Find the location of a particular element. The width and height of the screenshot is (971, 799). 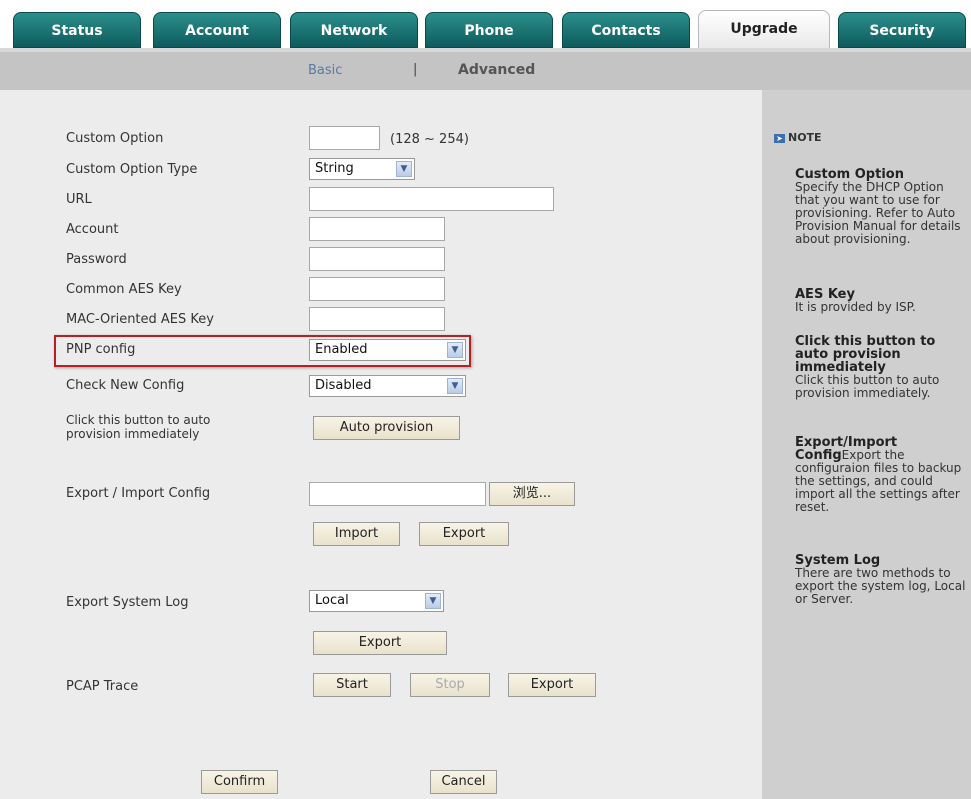

url-label: URL is located at coordinates (79, 199).